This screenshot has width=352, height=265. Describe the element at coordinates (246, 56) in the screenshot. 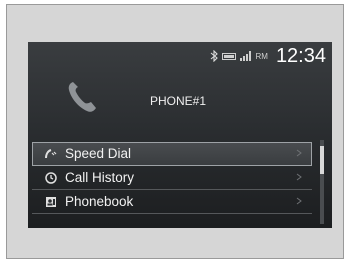

I see `signal-icon` at that location.